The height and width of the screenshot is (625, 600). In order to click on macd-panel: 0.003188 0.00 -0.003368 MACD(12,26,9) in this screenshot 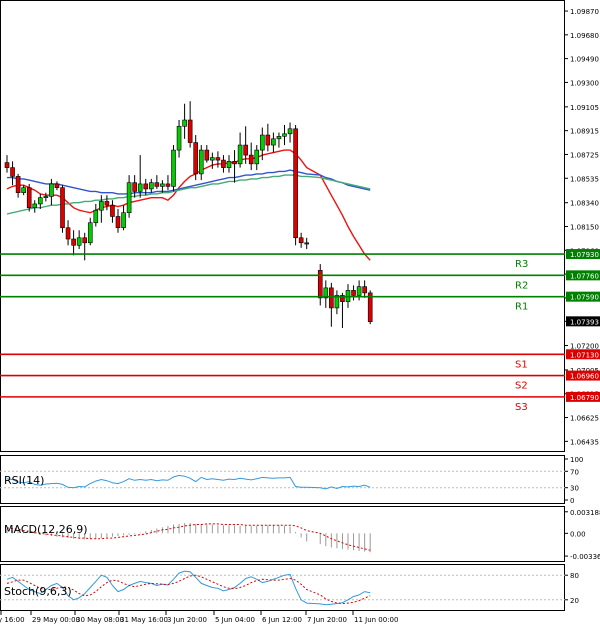, I will do `click(300, 534)`.